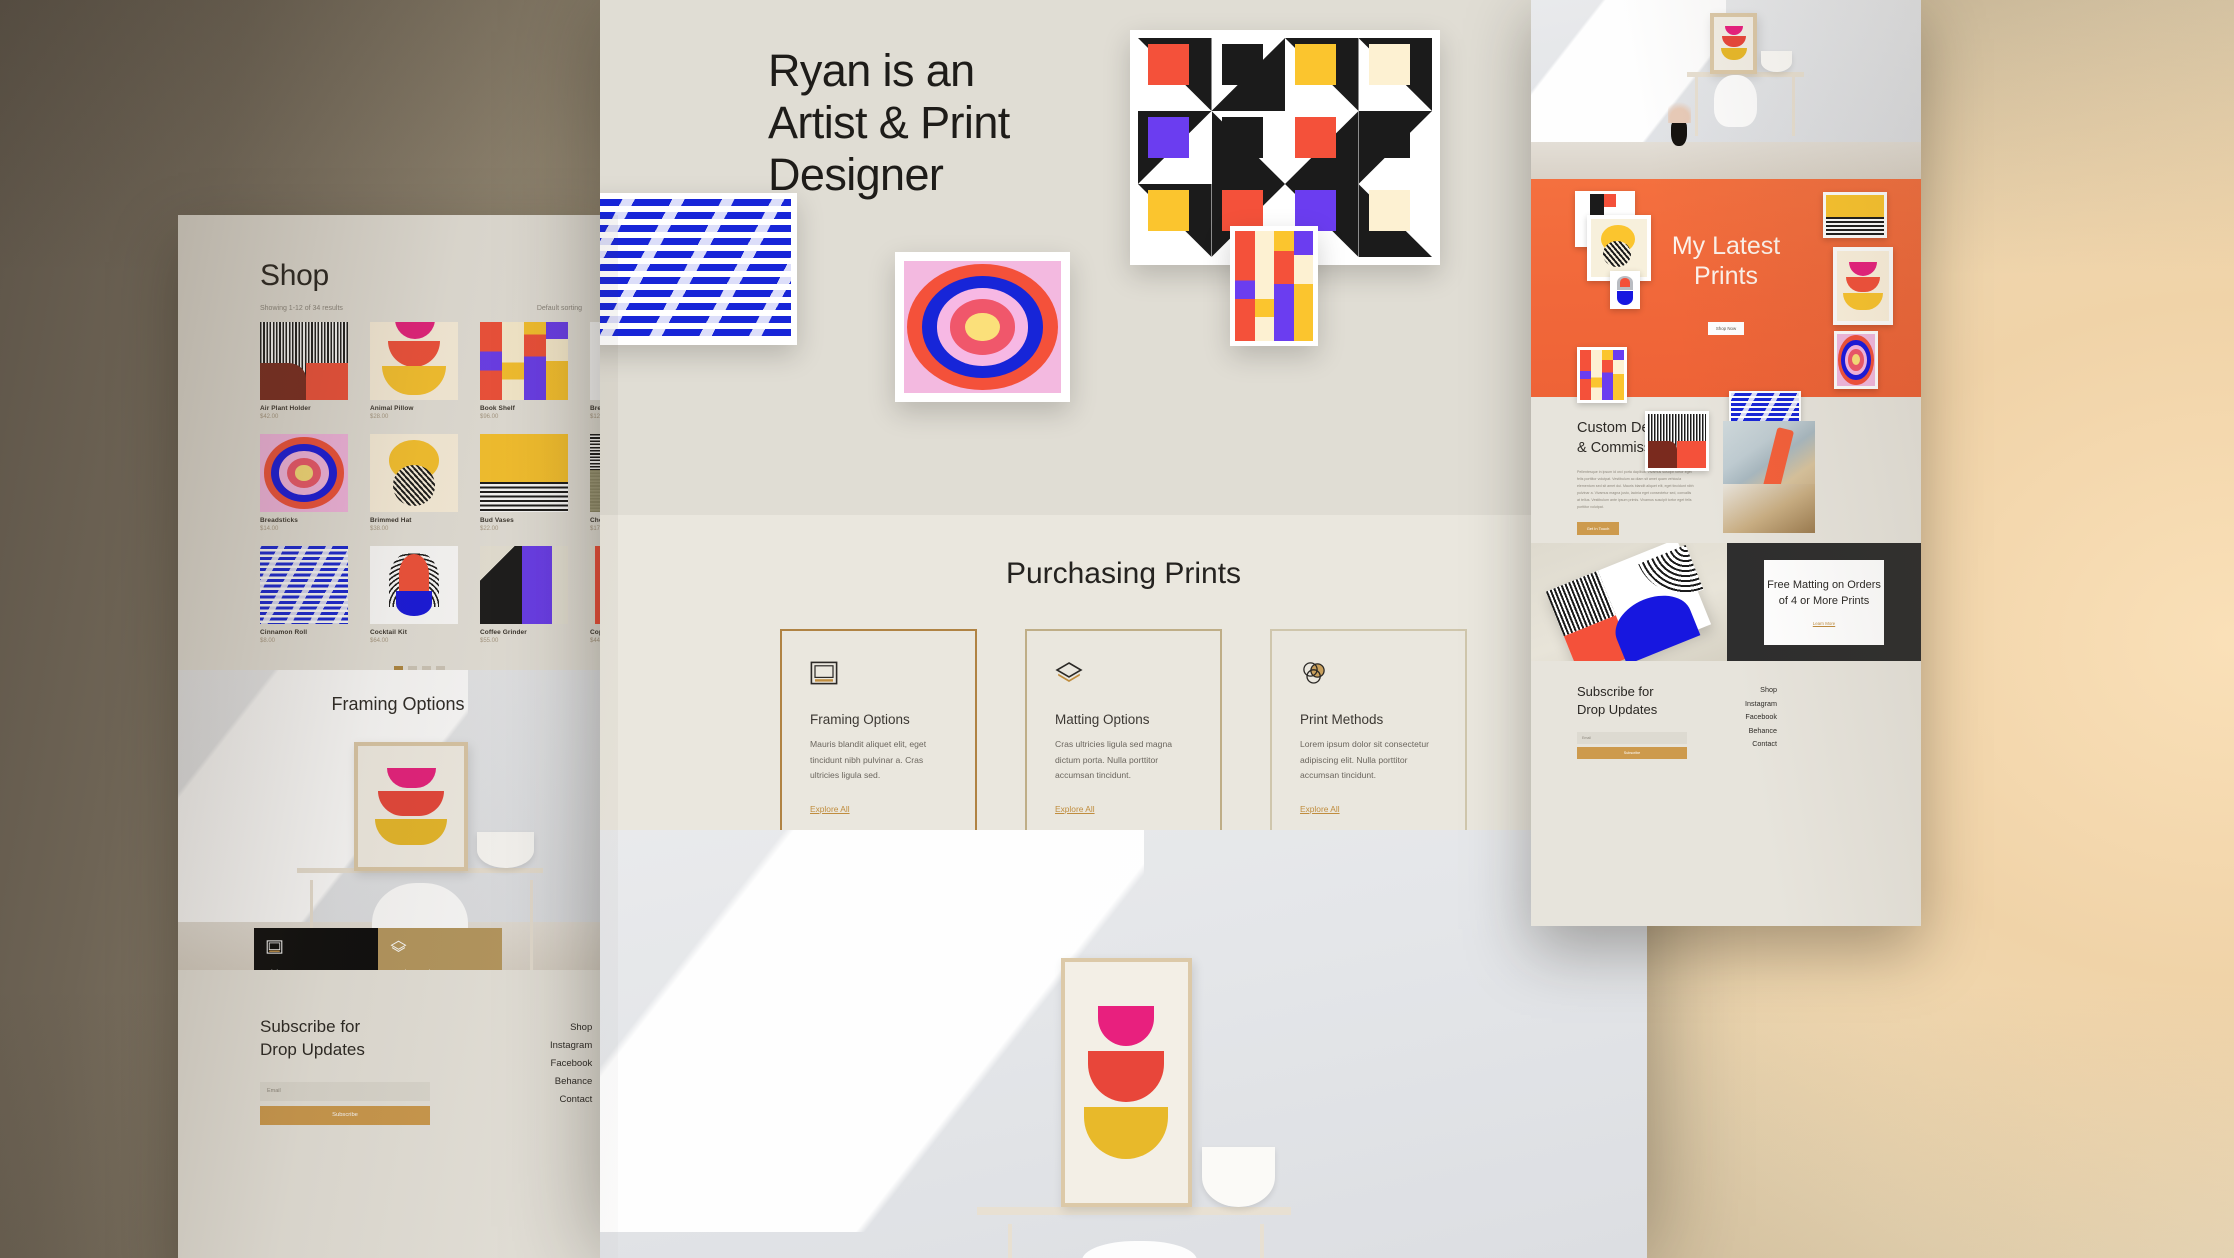 This screenshot has width=2234, height=1258. I want to click on bullseye-print, so click(982, 327).